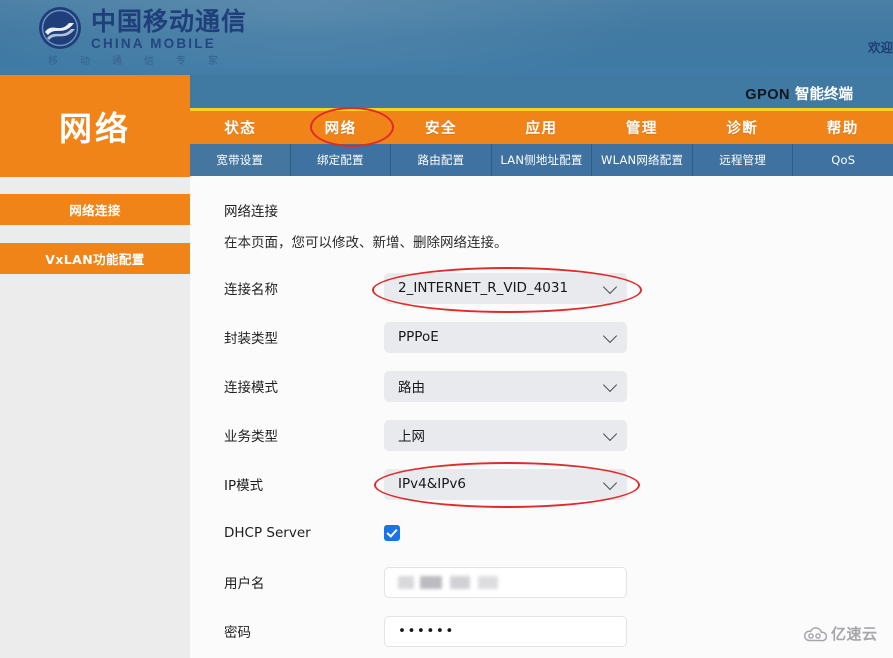  I want to click on input-password: ••••••, so click(505, 631).